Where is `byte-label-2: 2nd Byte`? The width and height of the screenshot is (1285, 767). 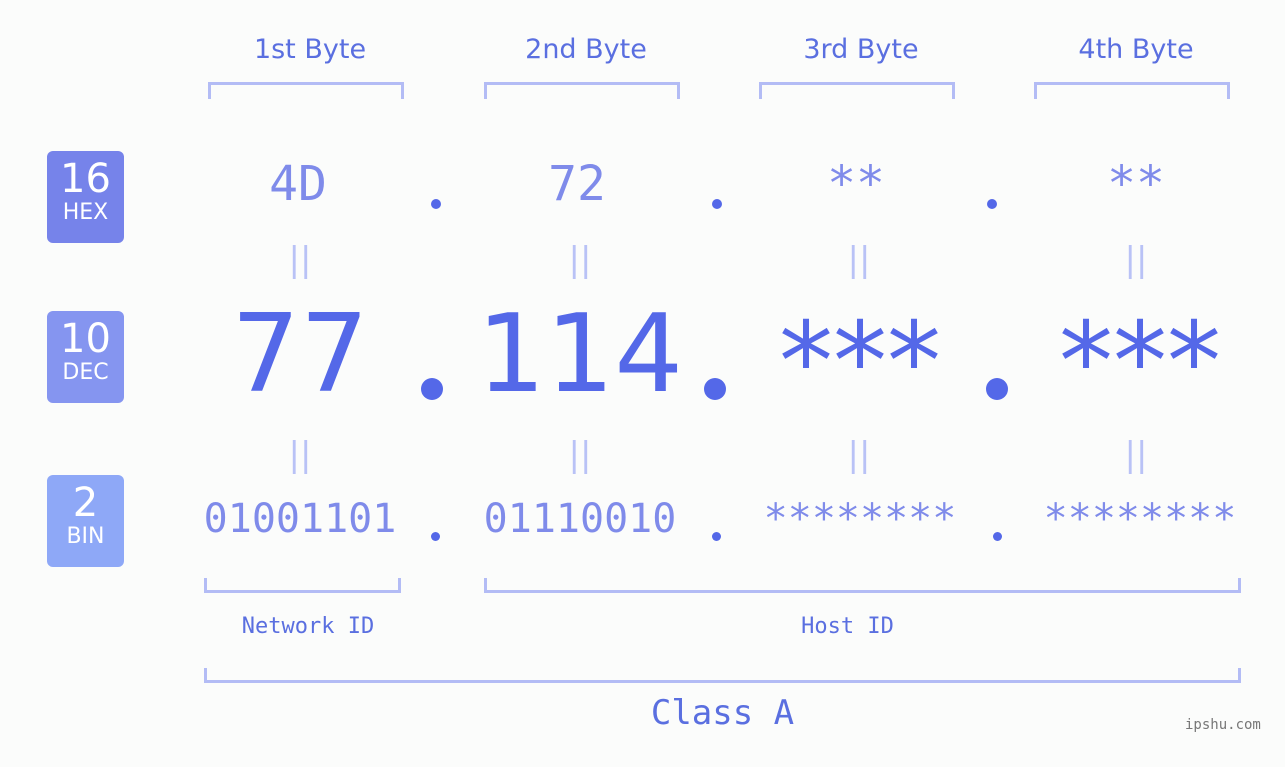 byte-label-2: 2nd Byte is located at coordinates (586, 49).